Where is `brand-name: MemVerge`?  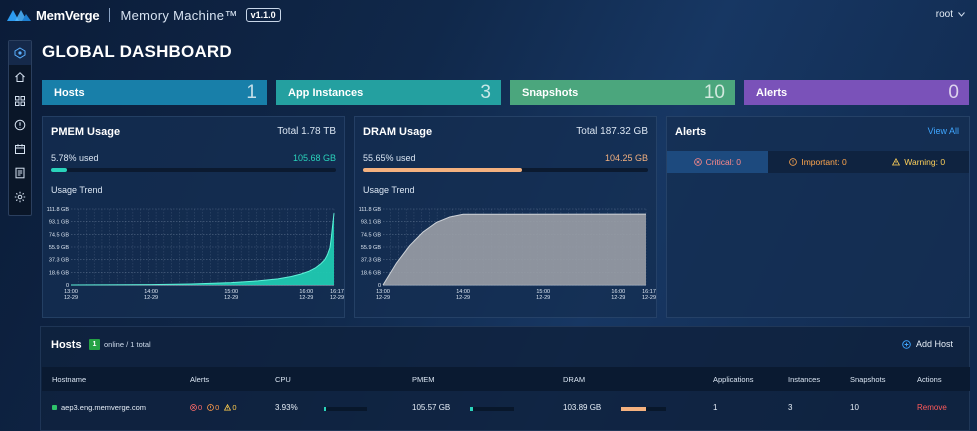
brand-name: MemVerge is located at coordinates (68, 15).